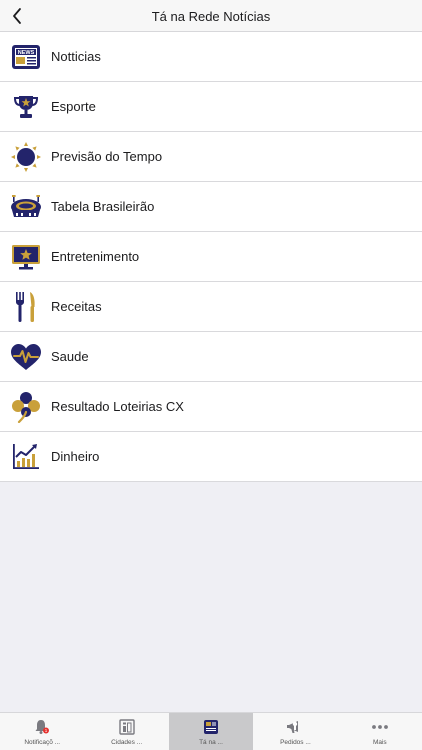 This screenshot has height=750, width=422. Describe the element at coordinates (70, 356) in the screenshot. I see `menu-item-label: Saude` at that location.